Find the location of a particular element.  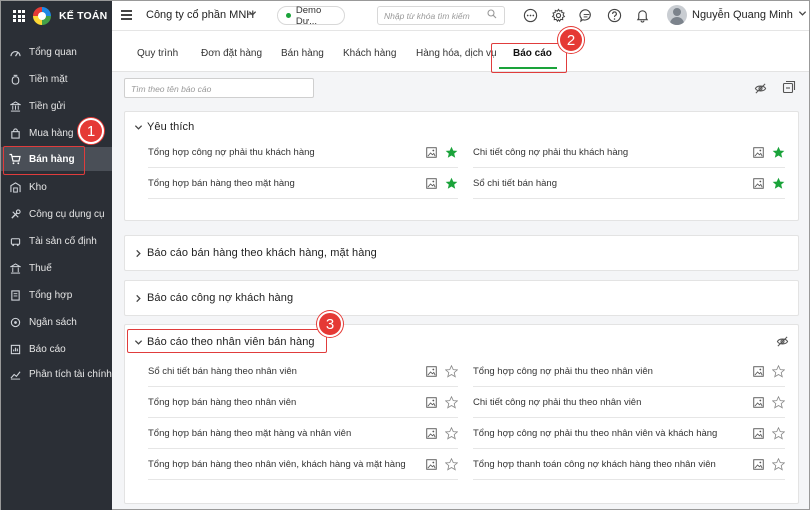

report-name: Tổng hợp bán hàng theo mặt hàng is located at coordinates (287, 183).